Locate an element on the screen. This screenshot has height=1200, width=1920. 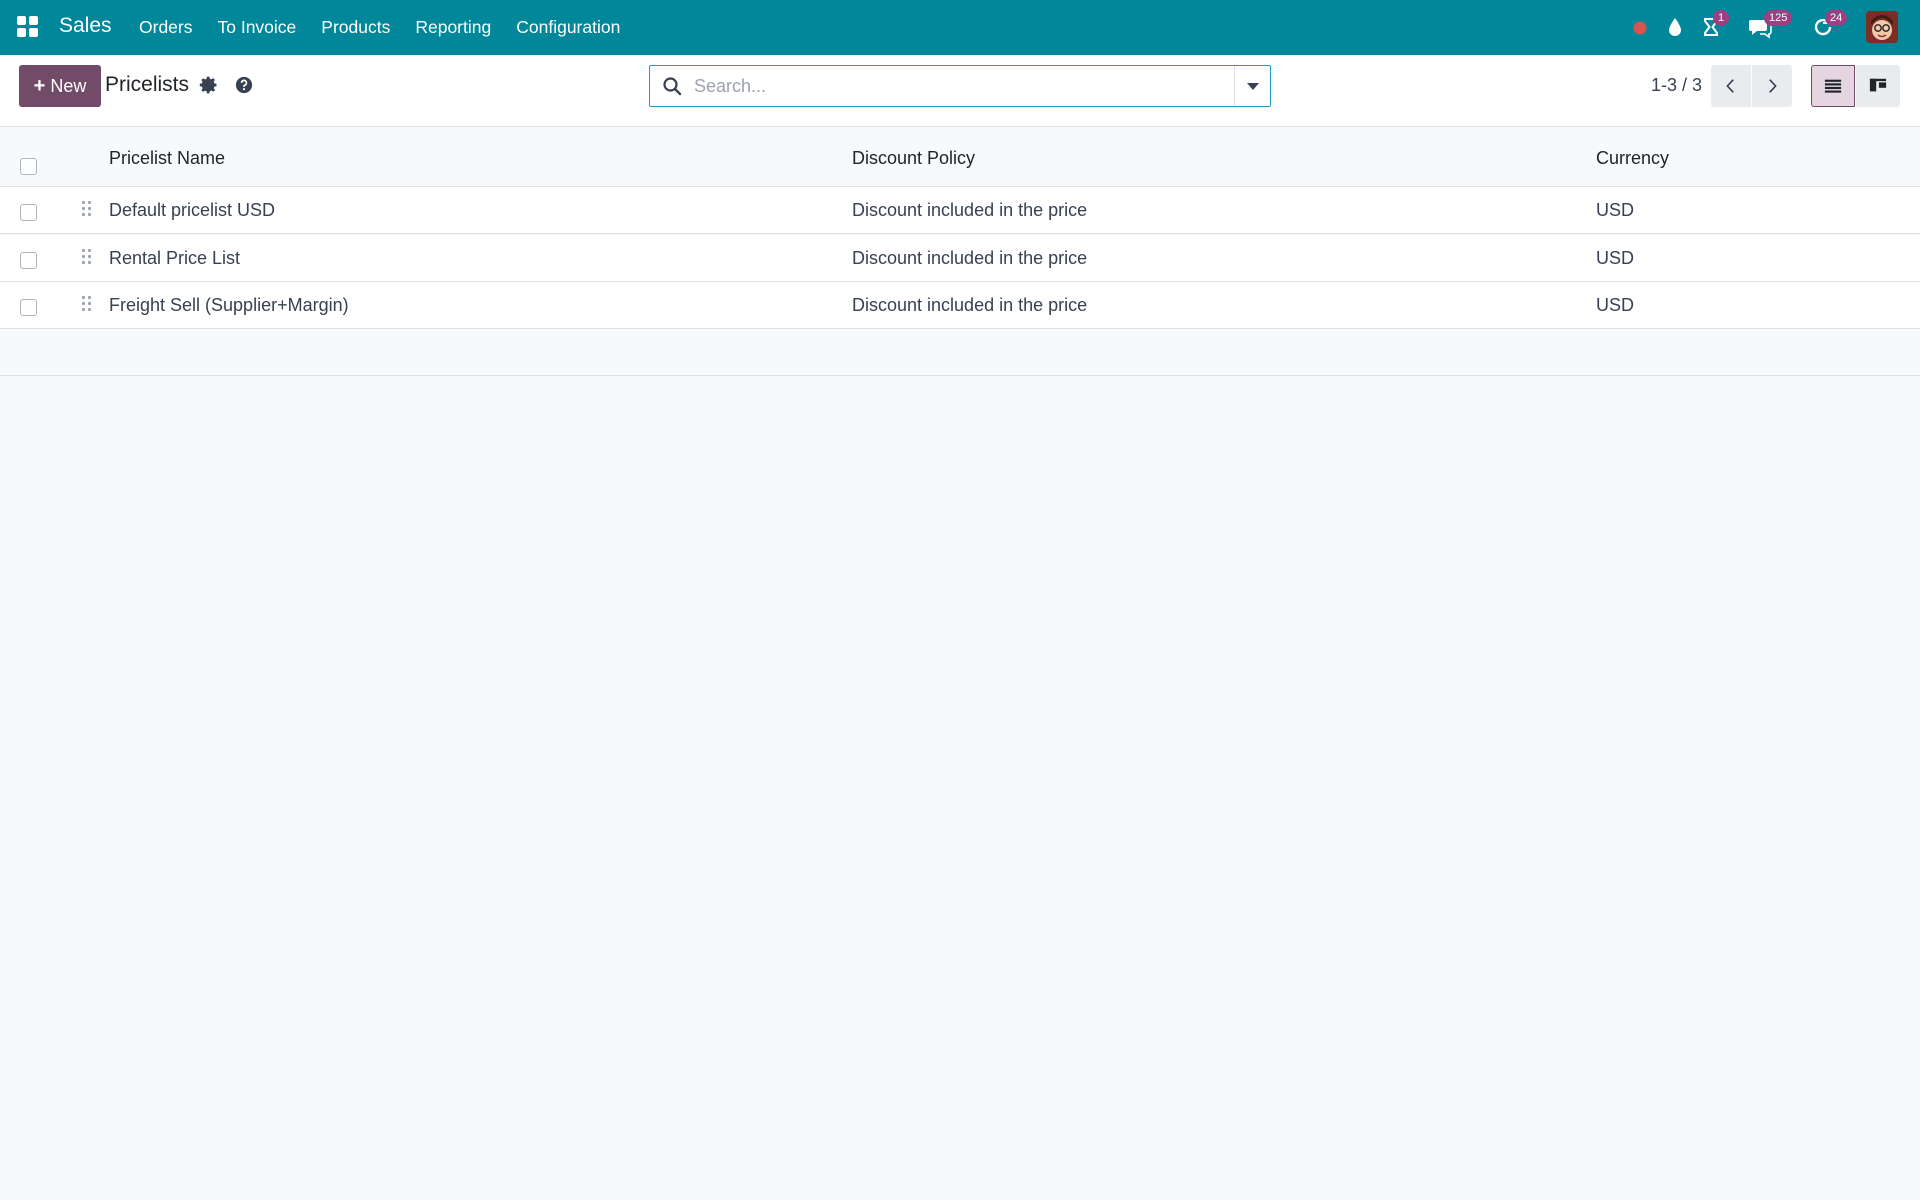
plus-icon: + is located at coordinates (39, 85).